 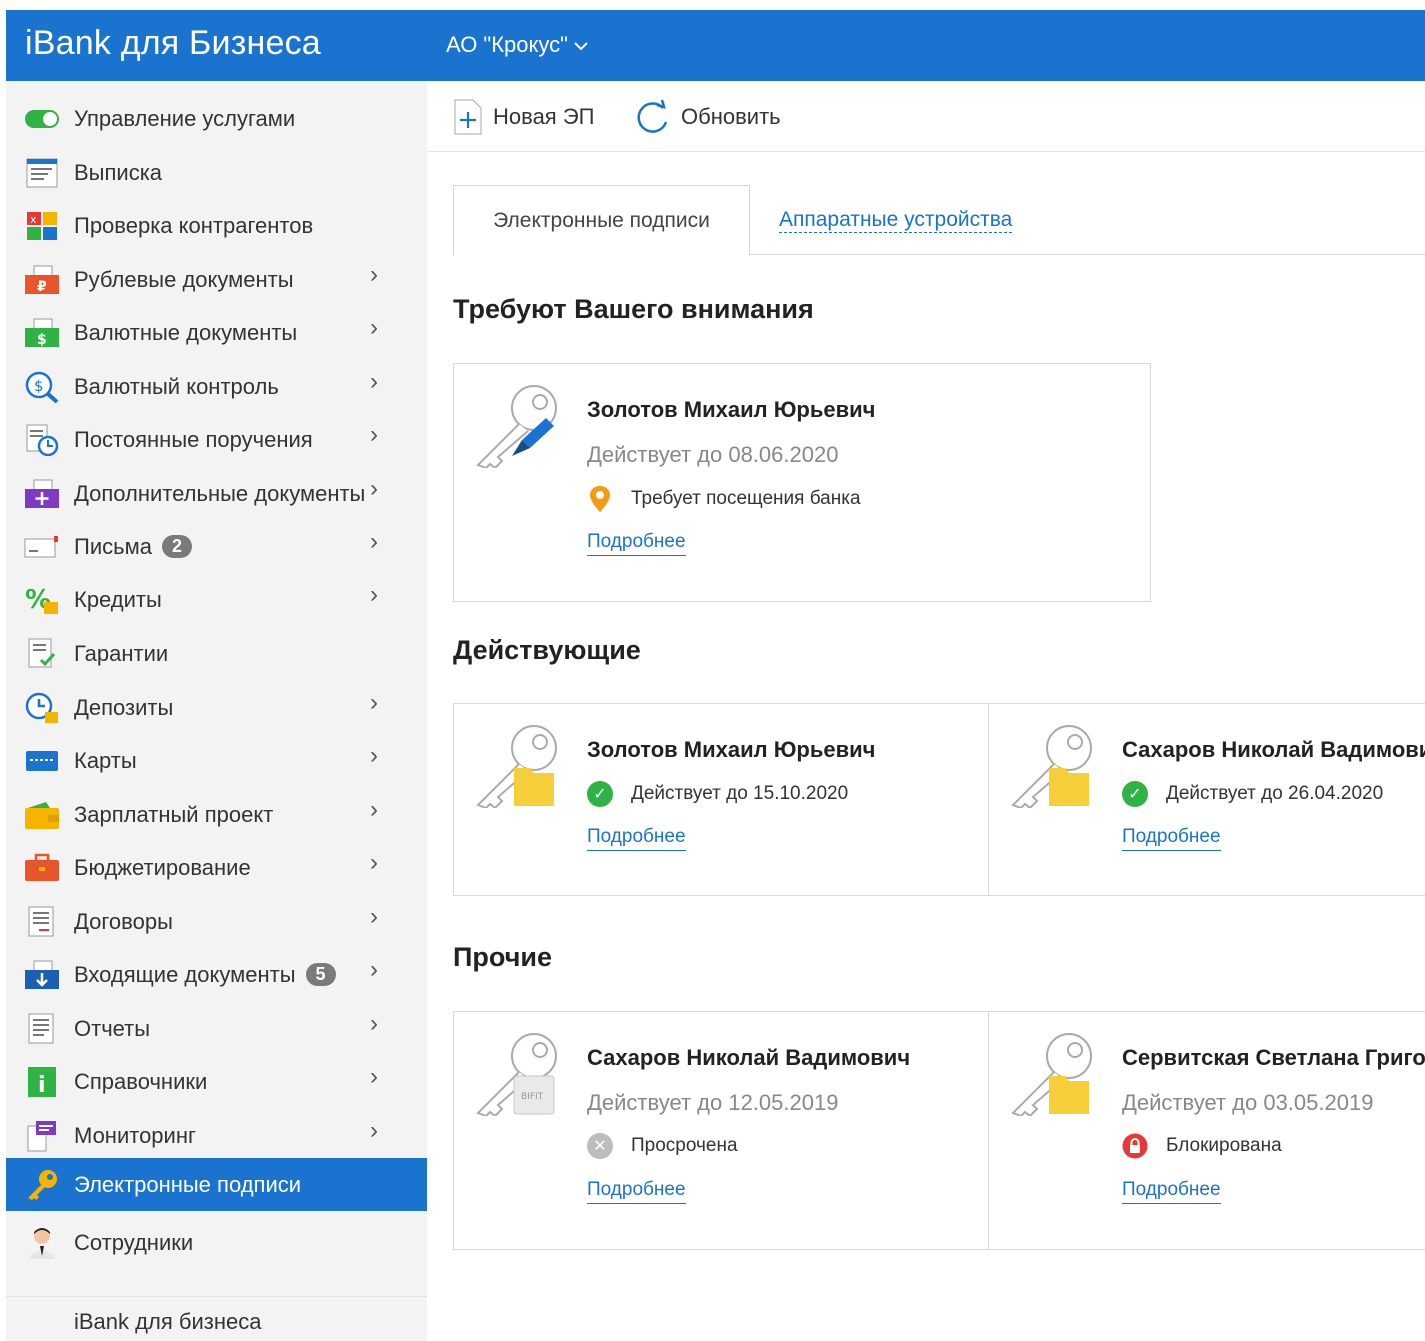 What do you see at coordinates (42, 280) in the screenshot?
I see `ruble-documents-icon: ₽` at bounding box center [42, 280].